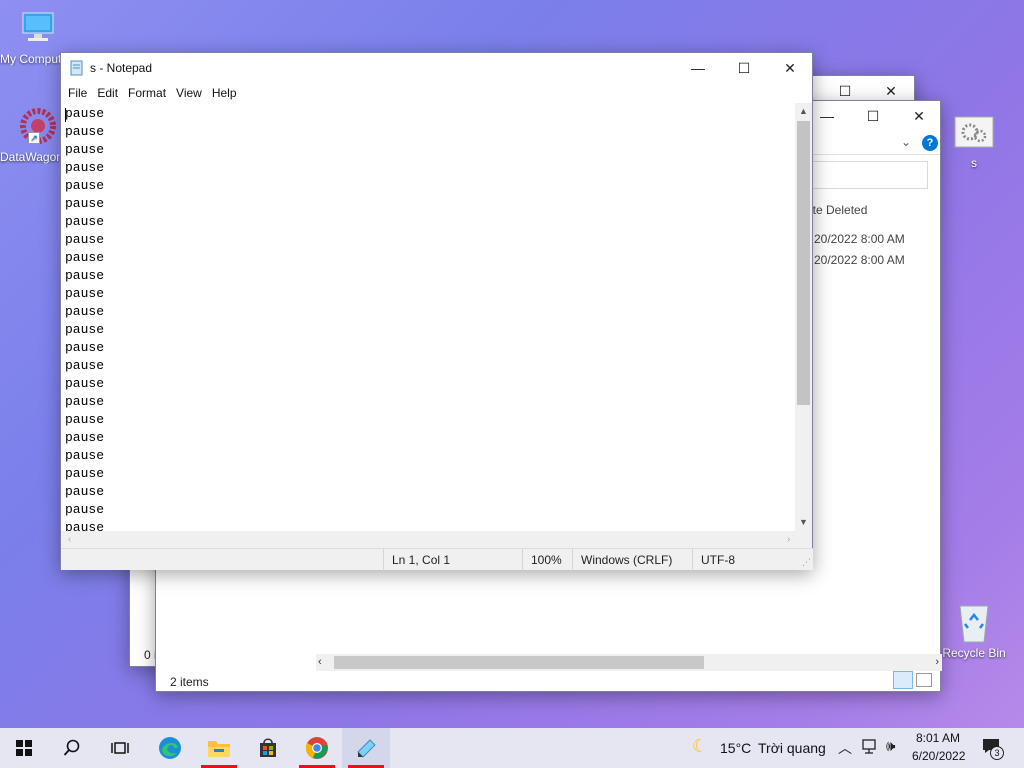 Image resolution: width=1024 pixels, height=768 pixels. Describe the element at coordinates (744, 560) in the screenshot. I see `encoding: UTF-8` at that location.